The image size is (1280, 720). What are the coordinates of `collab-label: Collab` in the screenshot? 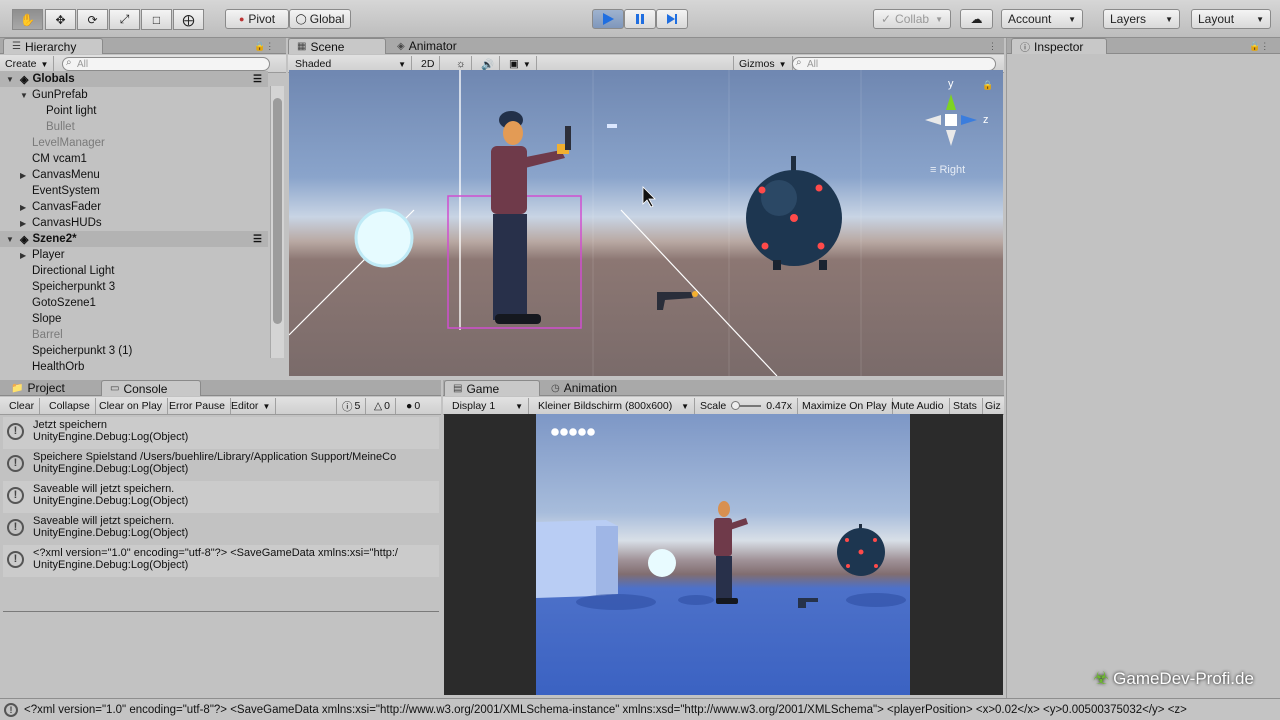 It's located at (912, 19).